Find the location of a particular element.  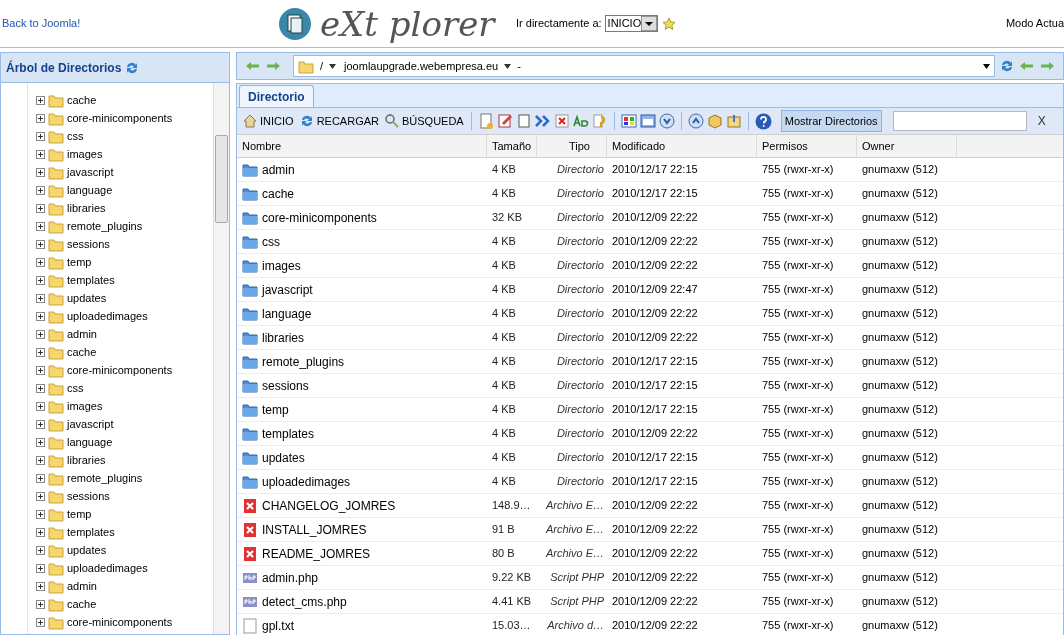

delete-icon is located at coordinates (561, 121).